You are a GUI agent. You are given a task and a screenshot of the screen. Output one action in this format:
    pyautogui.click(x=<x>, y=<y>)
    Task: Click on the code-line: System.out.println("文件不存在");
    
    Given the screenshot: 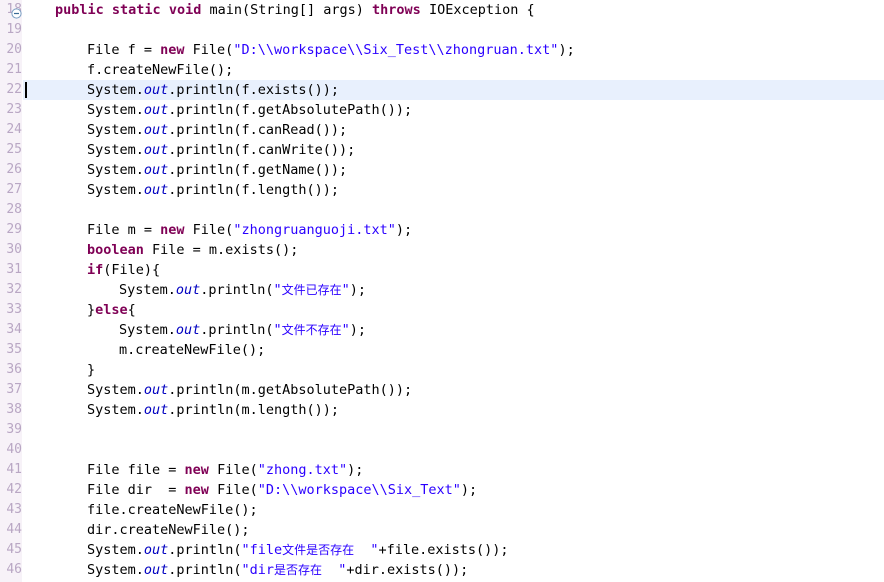 What is the action you would take?
    pyautogui.click(x=242, y=330)
    